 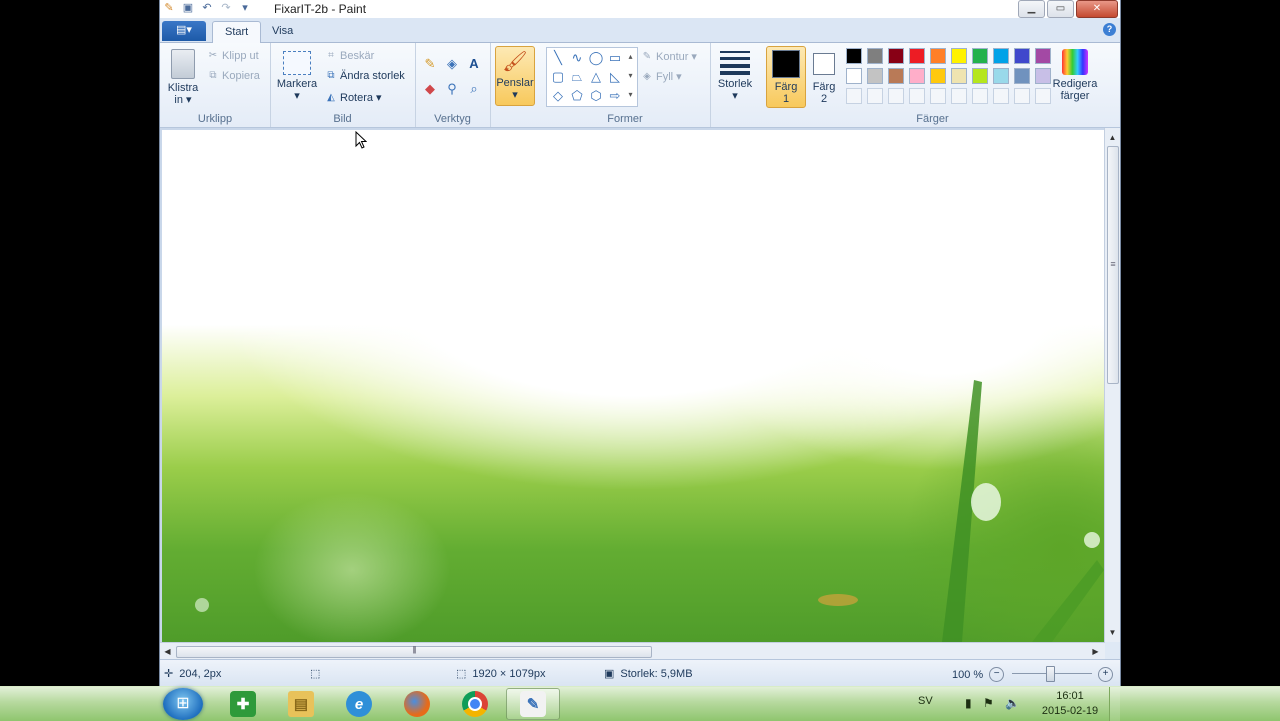 I want to click on outline-button: ✎ Kontur ▾, so click(x=669, y=57).